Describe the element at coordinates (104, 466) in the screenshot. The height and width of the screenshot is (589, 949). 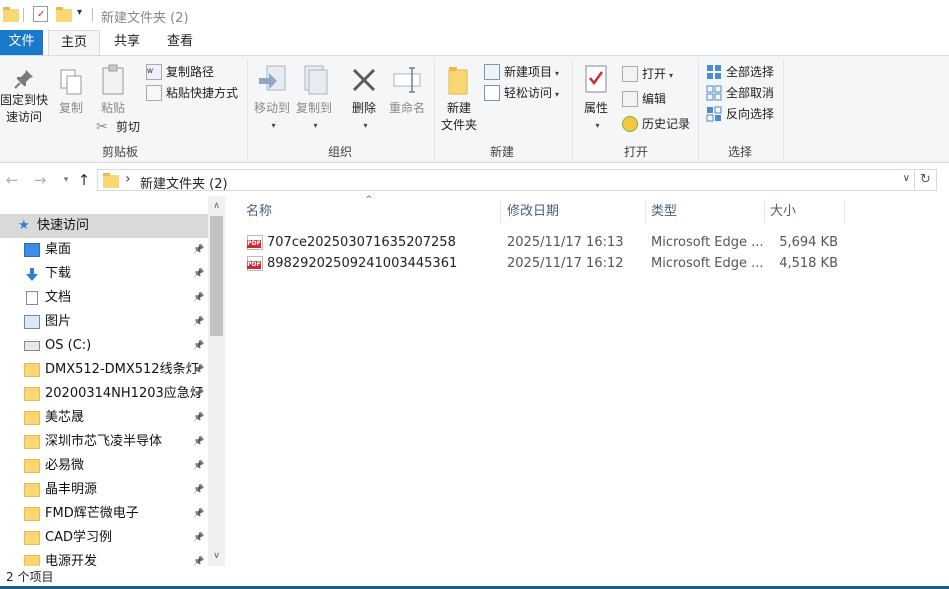
I see `sidebar-item: 必易微 📌` at that location.